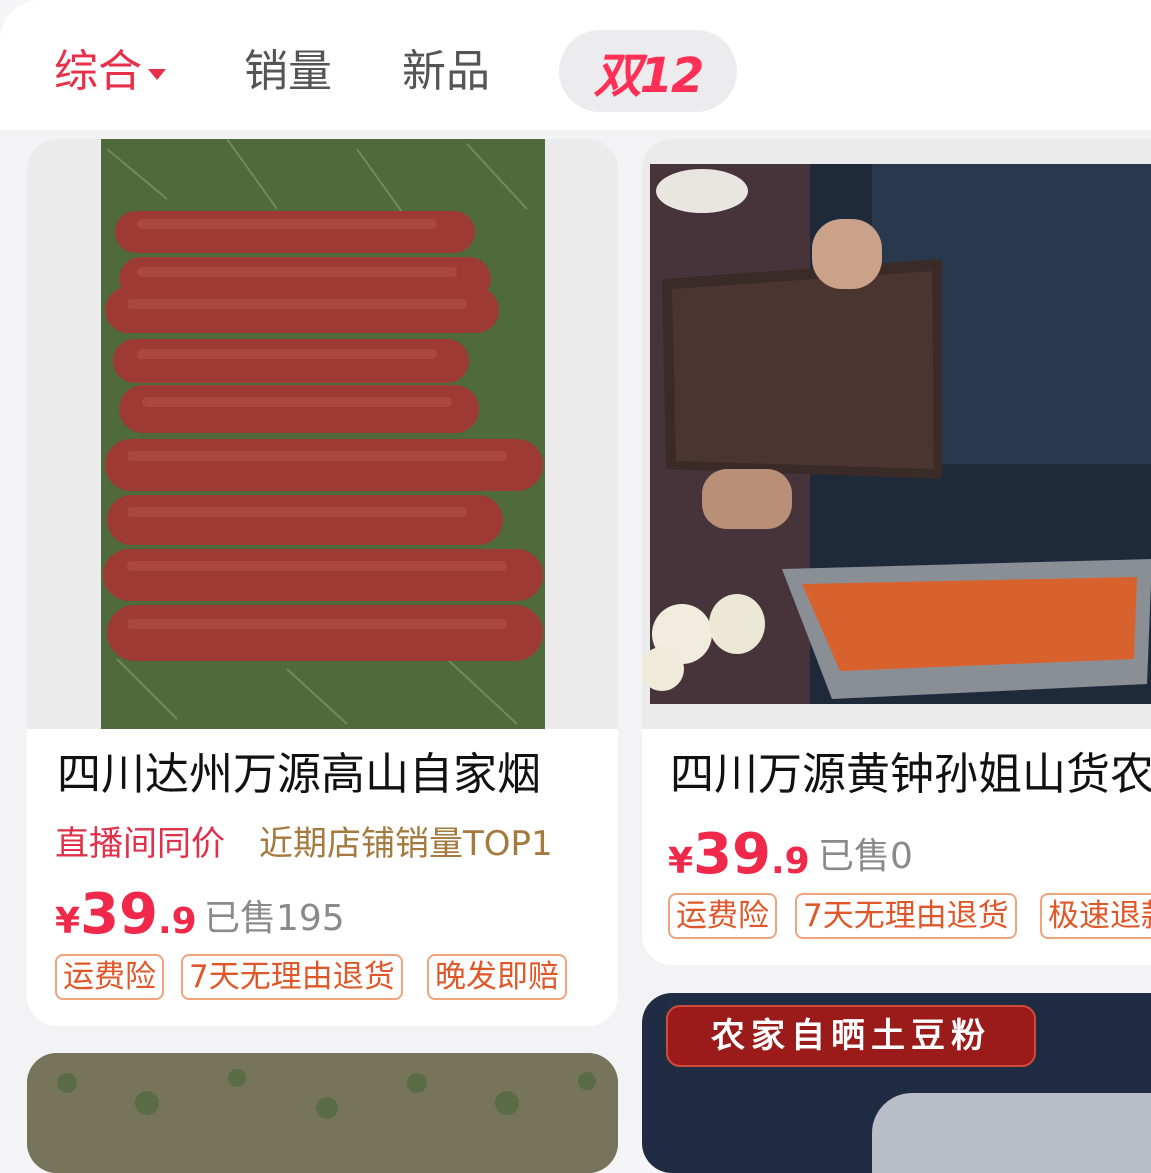  What do you see at coordinates (1011, 1133) in the screenshot?
I see `potato-flour-bowl` at bounding box center [1011, 1133].